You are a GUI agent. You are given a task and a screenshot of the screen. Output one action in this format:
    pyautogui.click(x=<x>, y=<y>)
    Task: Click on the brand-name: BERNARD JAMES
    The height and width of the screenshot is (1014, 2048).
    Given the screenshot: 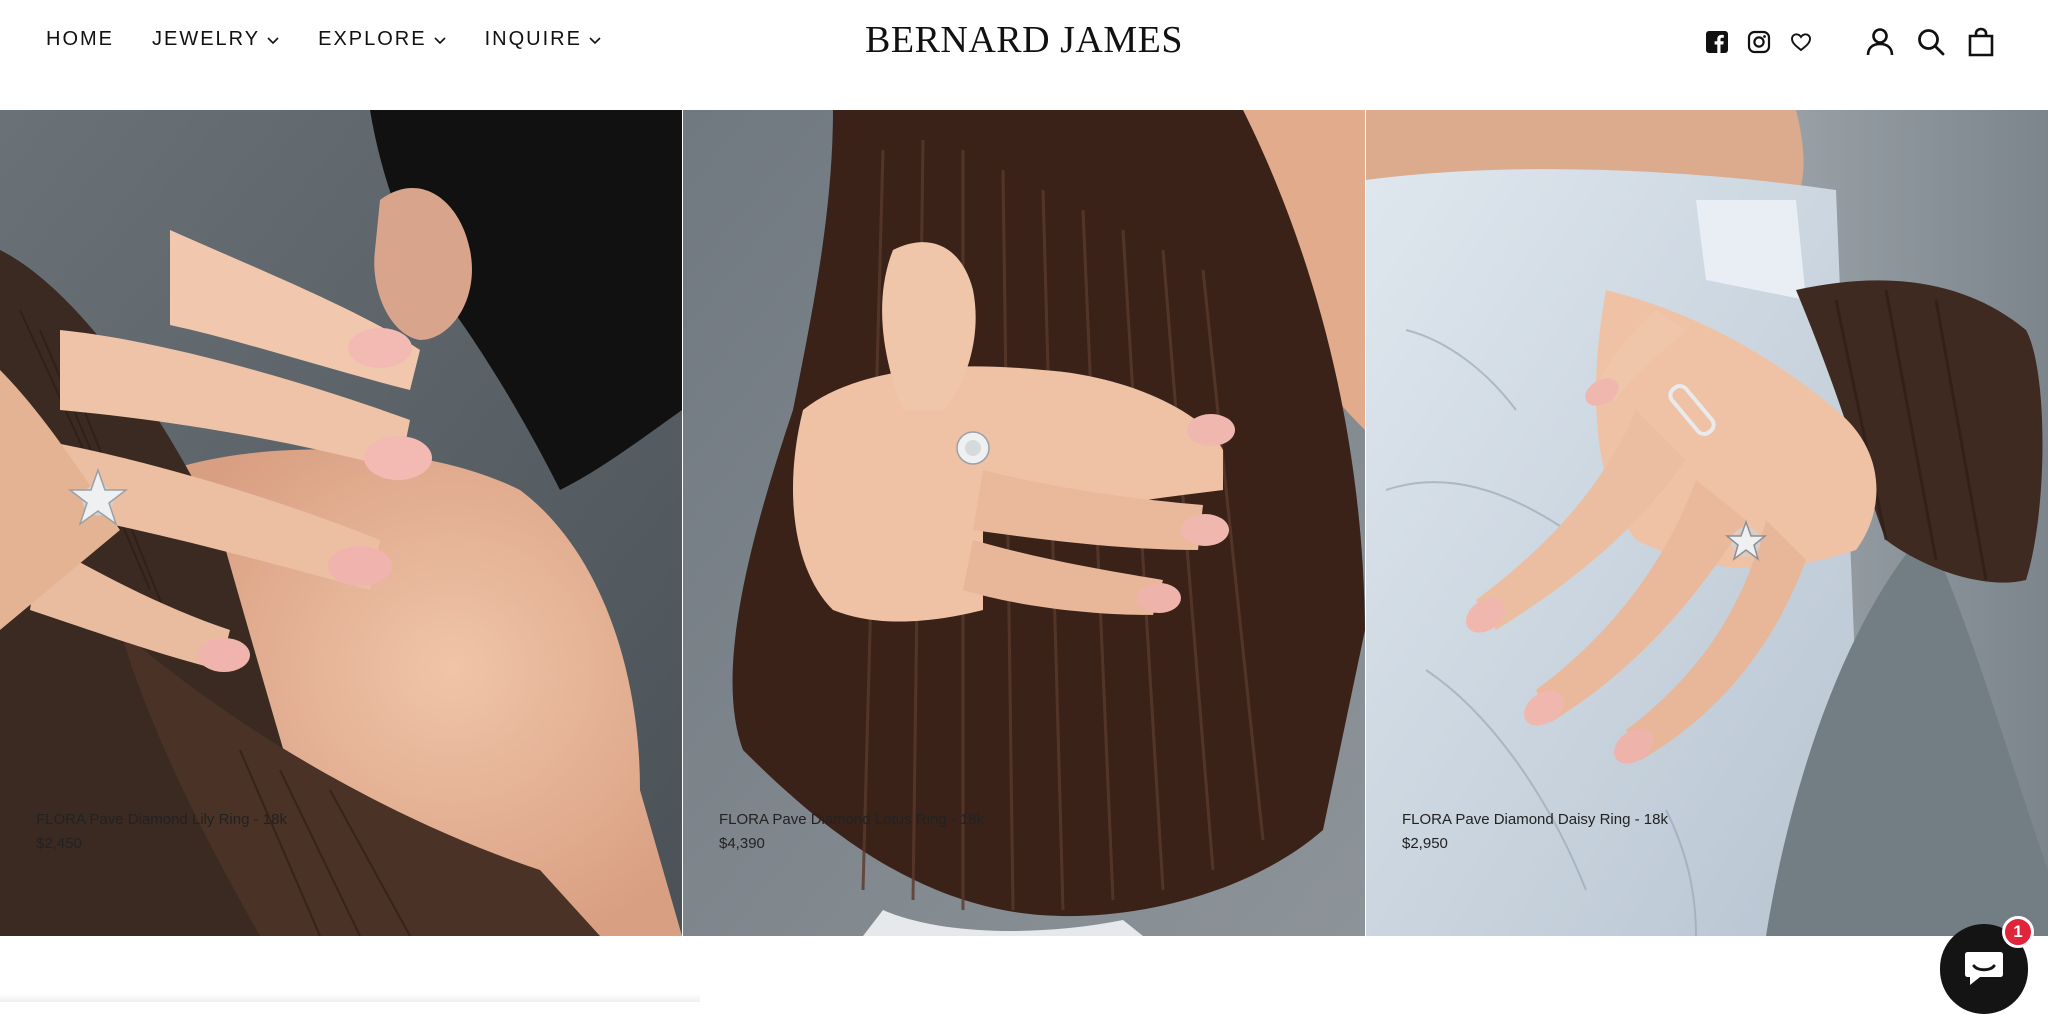 What is the action you would take?
    pyautogui.click(x=1024, y=40)
    